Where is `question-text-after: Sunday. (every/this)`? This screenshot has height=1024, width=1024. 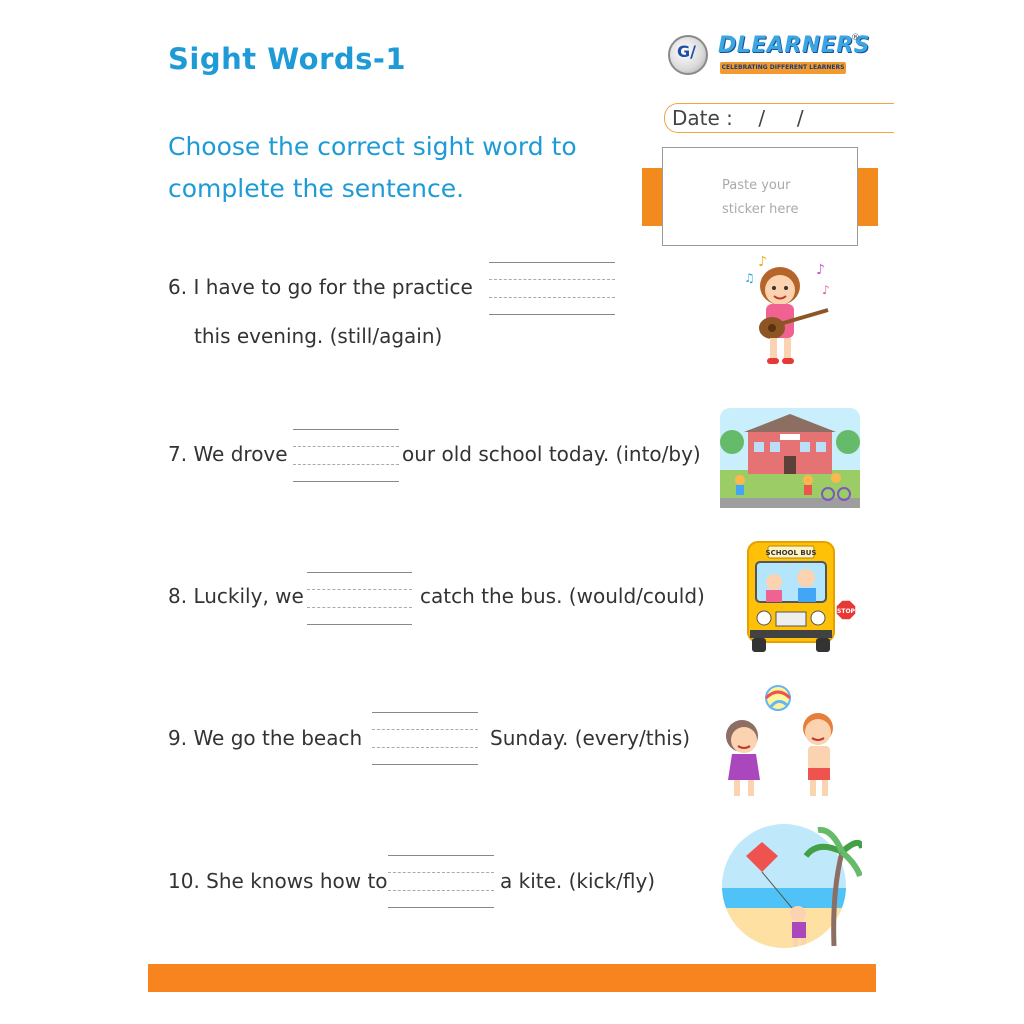
question-text-after: Sunday. (every/this) is located at coordinates (590, 738).